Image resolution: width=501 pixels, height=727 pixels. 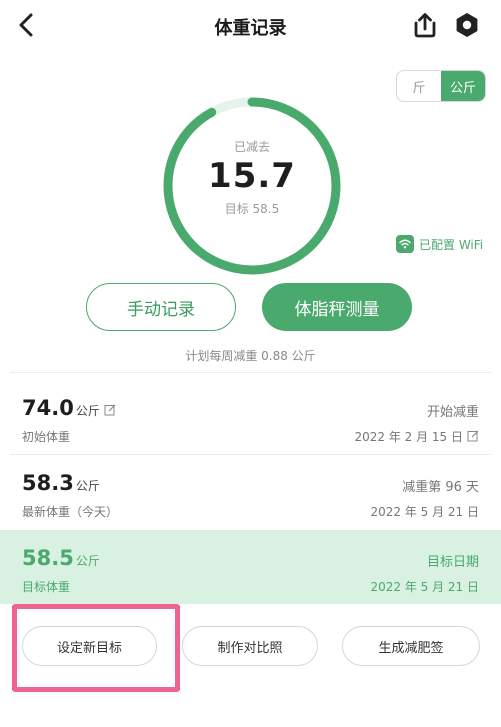 I want to click on initial-weight-value-group: 74.0 公斤, so click(x=69, y=408).